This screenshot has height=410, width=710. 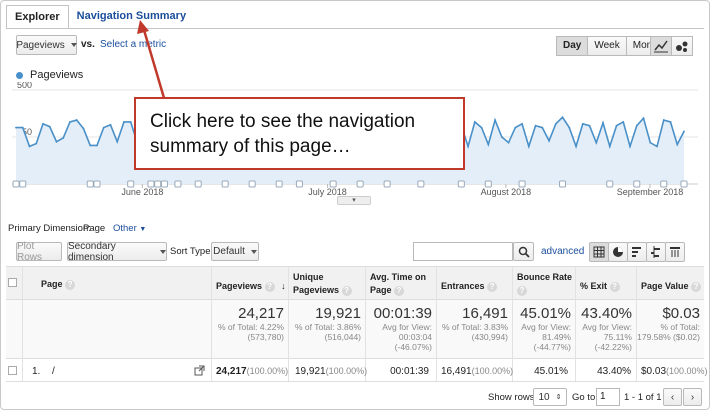 I want to click on secondary-dimension-dropdown: Secondary dimension, so click(x=117, y=251).